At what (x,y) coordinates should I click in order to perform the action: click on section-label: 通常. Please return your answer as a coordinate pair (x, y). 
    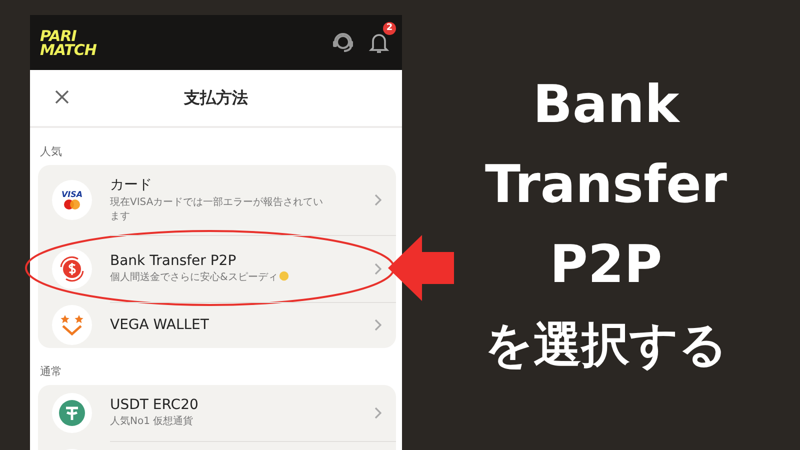
    Looking at the image, I should click on (51, 372).